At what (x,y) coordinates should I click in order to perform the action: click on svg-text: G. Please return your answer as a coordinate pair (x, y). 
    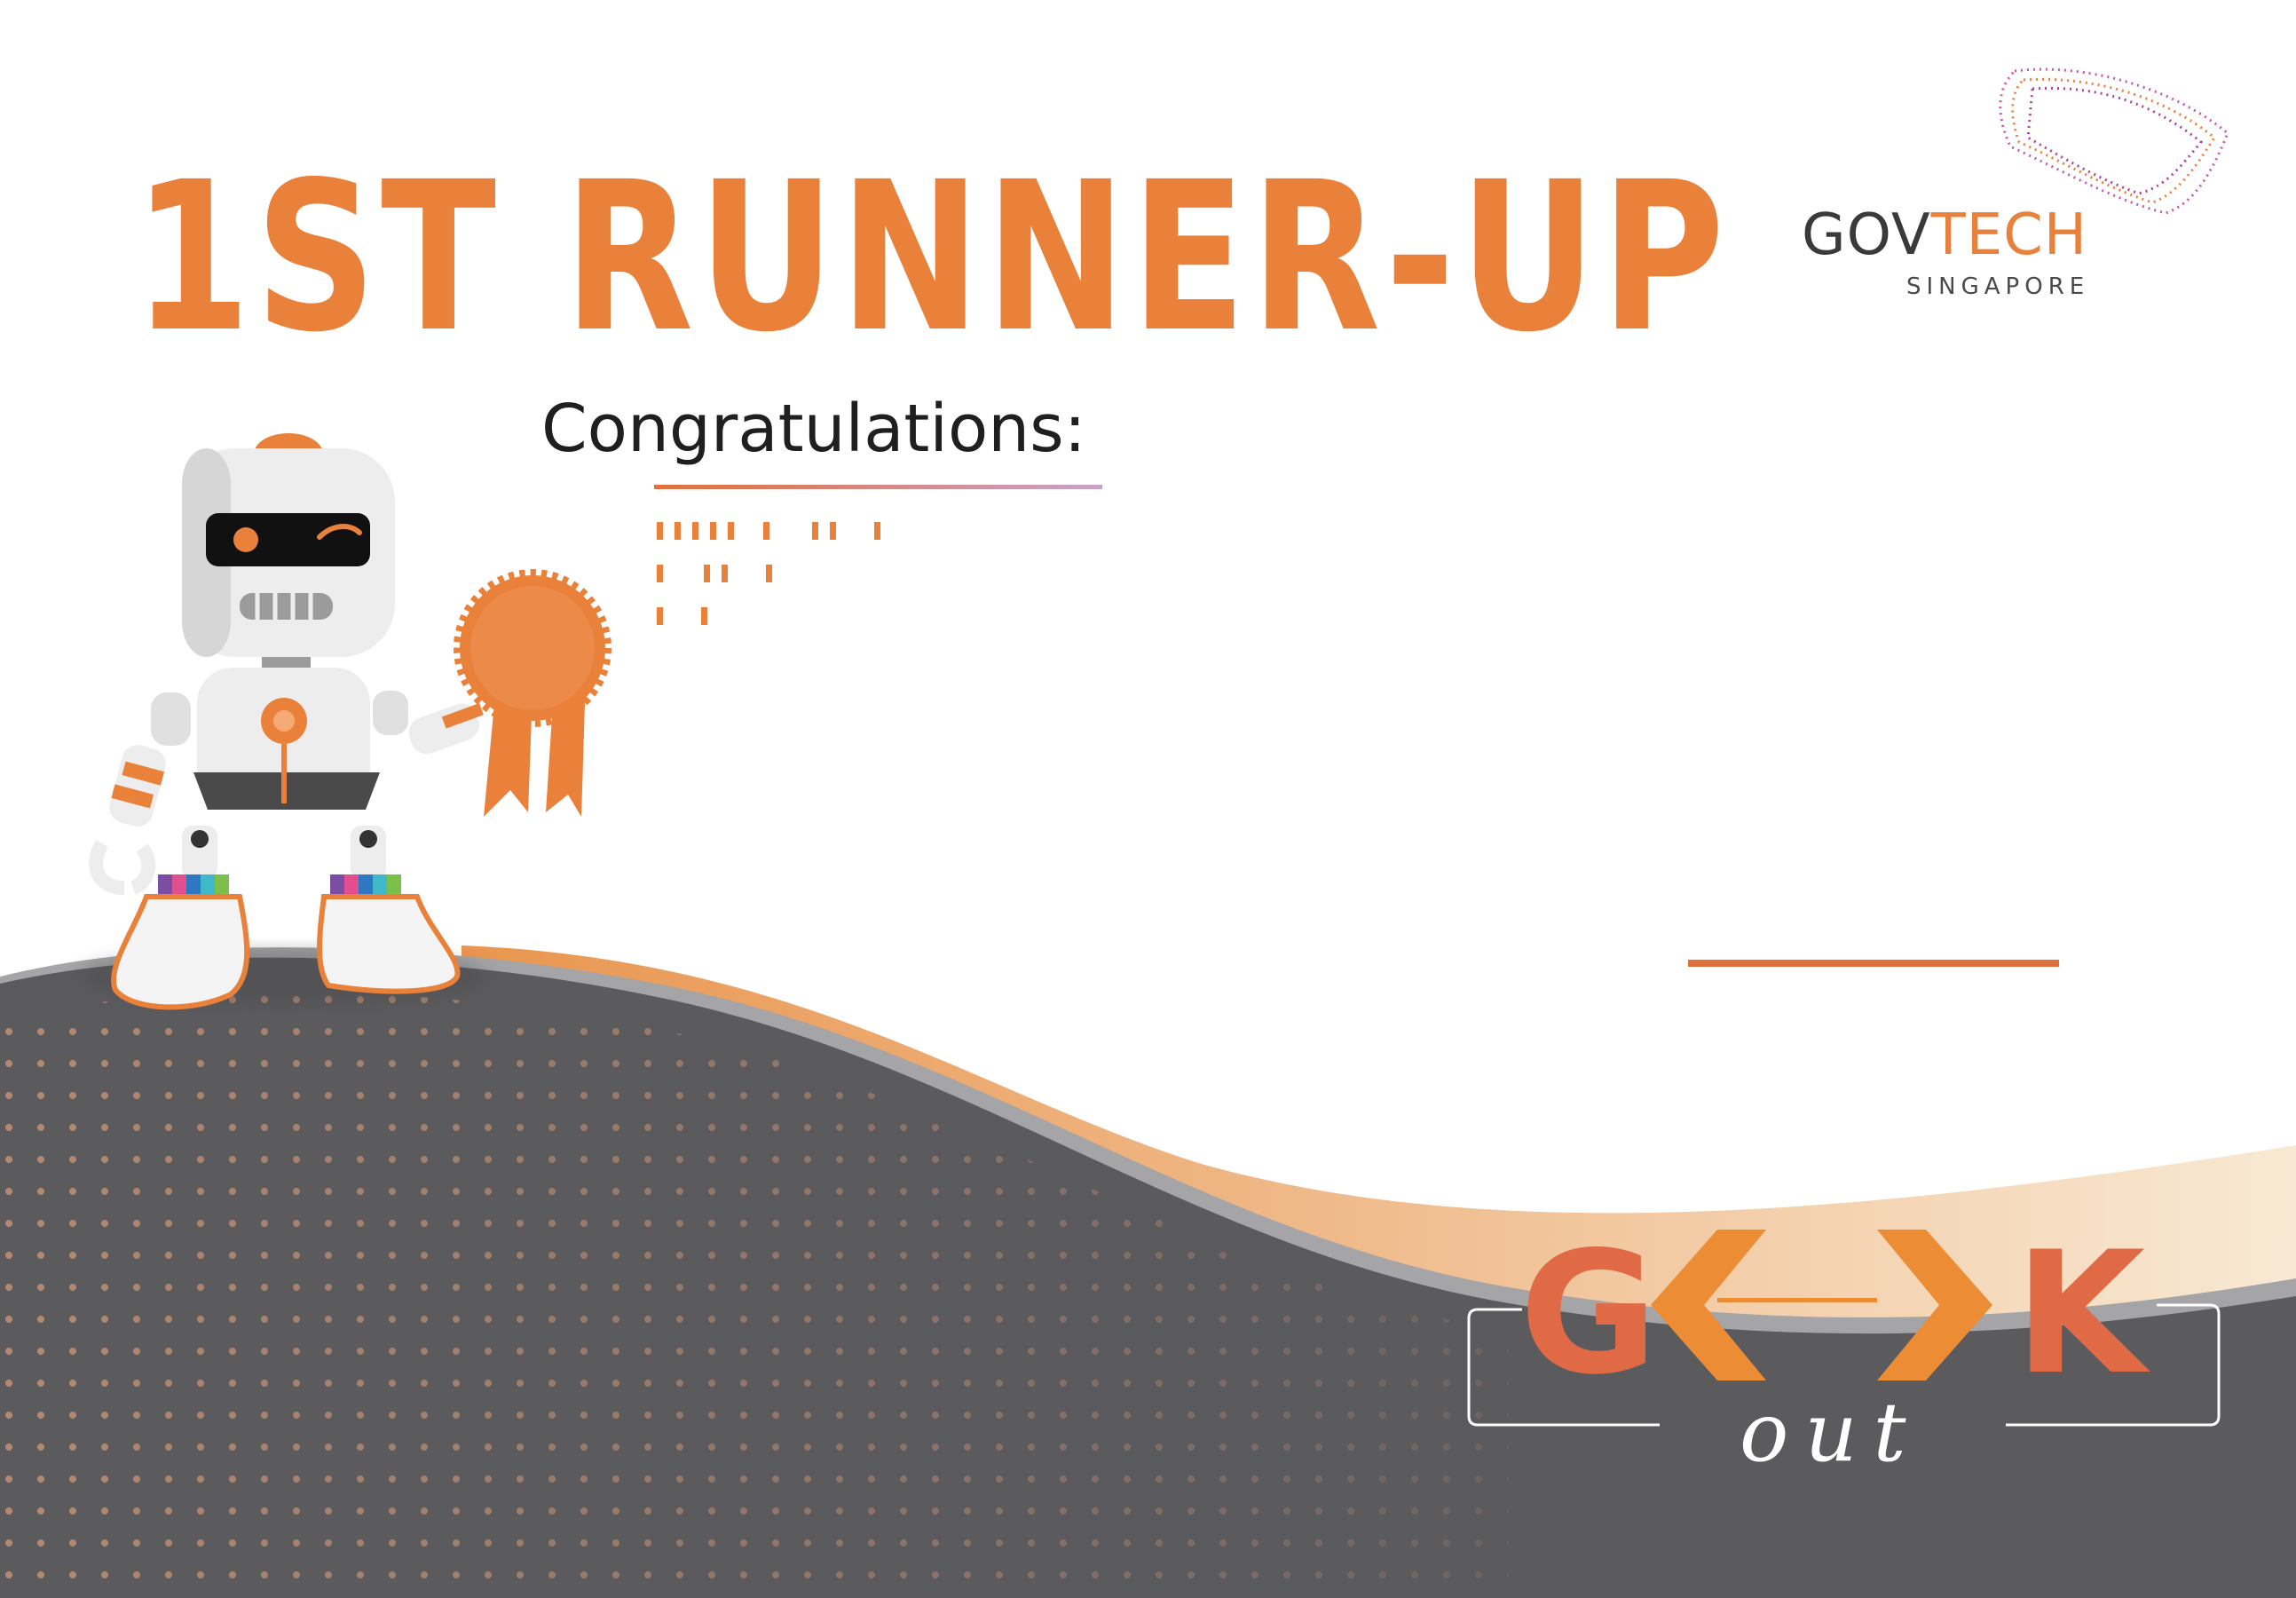
    Looking at the image, I should click on (1588, 1313).